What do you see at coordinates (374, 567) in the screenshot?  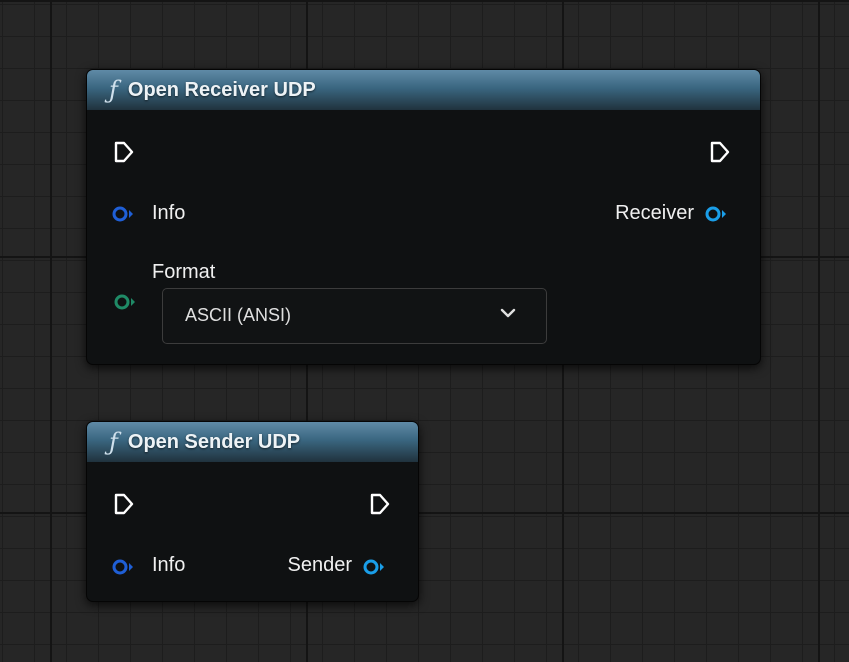 I see `sender-output-pin-icon` at bounding box center [374, 567].